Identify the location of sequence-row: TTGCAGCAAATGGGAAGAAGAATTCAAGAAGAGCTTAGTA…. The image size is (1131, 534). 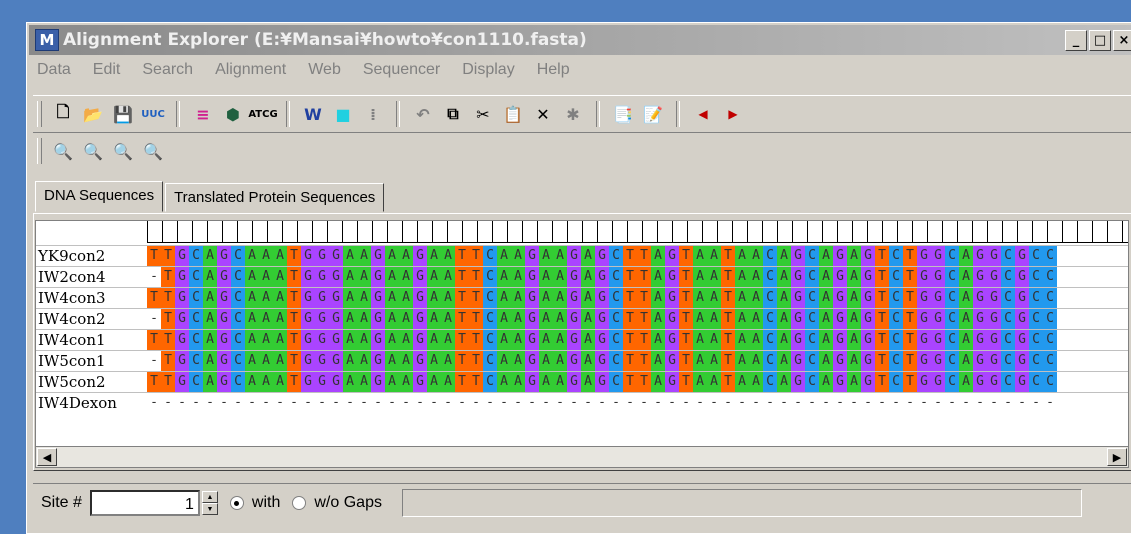
(637, 255).